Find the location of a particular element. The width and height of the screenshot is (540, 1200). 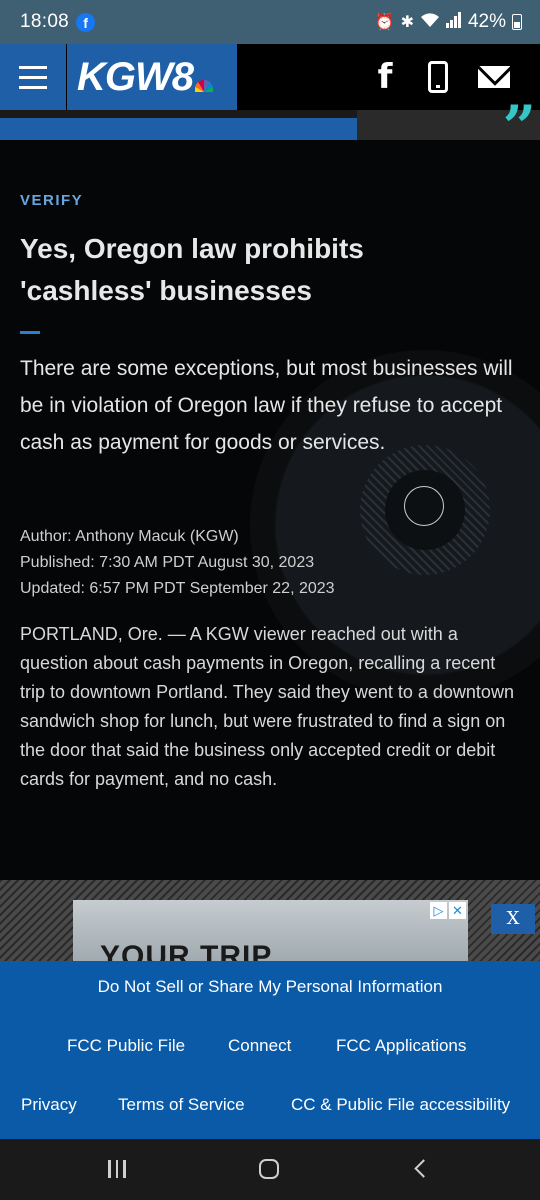

hamburger-menu-button is located at coordinates (33, 77).